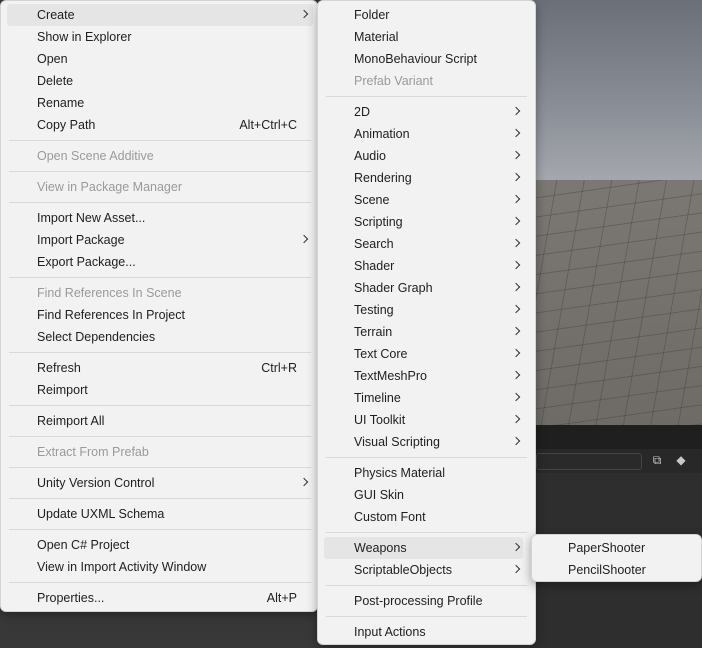 The height and width of the screenshot is (648, 702). I want to click on menu-item-material: Material, so click(423, 37).